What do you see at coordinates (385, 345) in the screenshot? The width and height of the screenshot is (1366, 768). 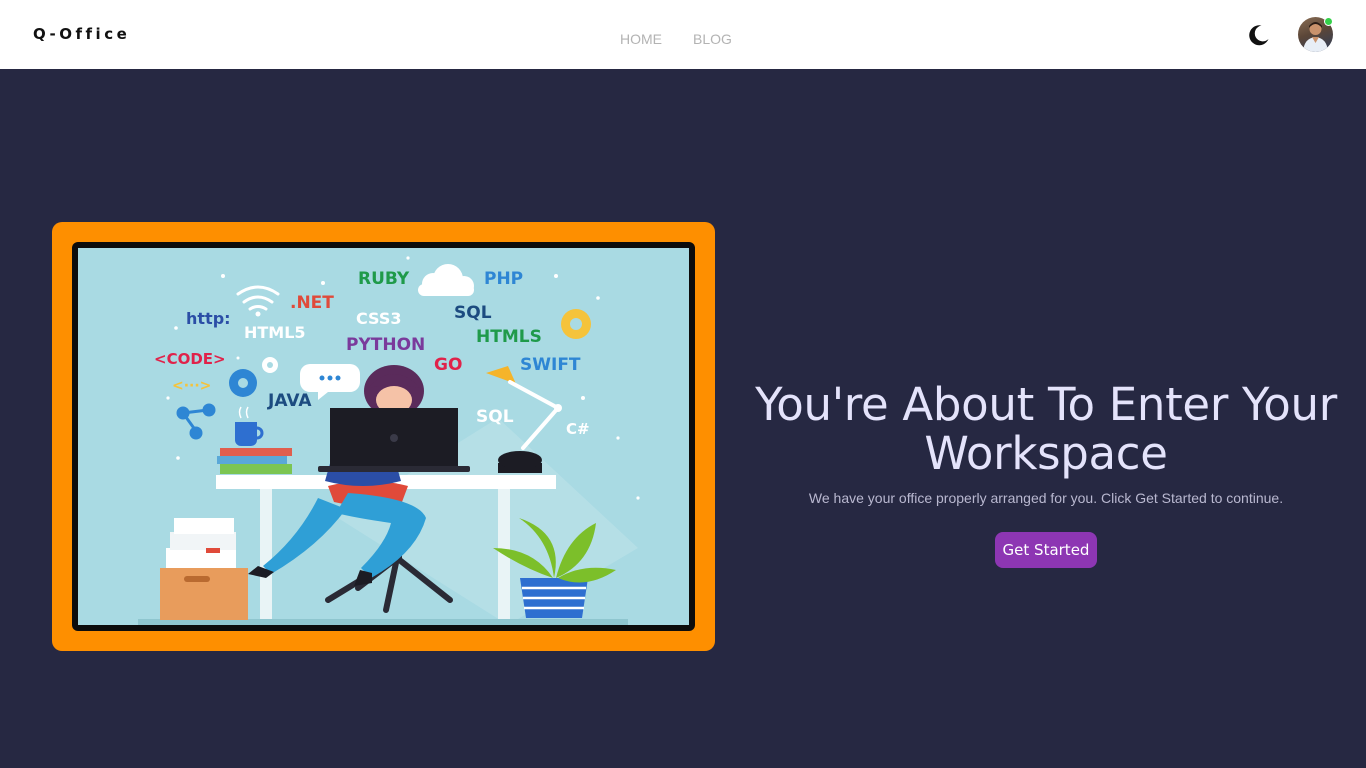 I see `tag-python: PYTHON` at bounding box center [385, 345].